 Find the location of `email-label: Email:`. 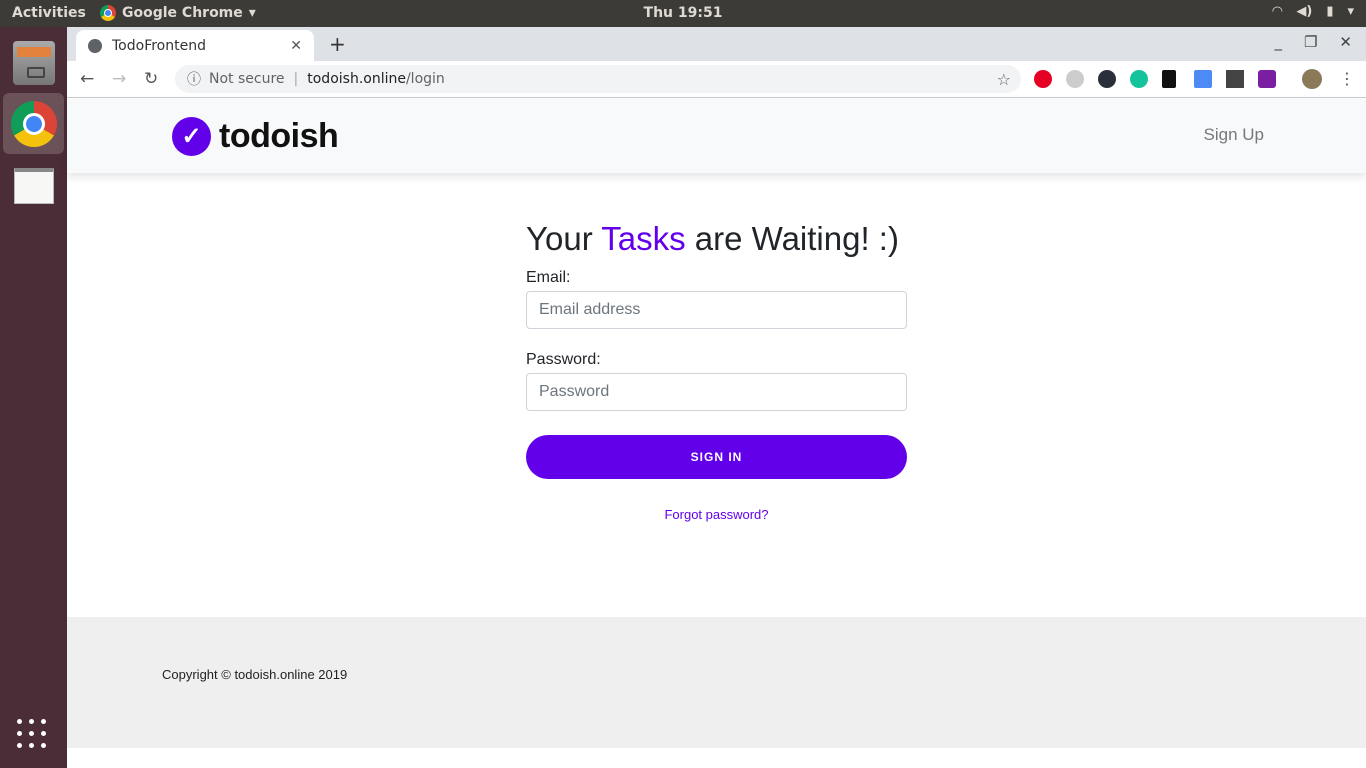

email-label: Email: is located at coordinates (548, 277).